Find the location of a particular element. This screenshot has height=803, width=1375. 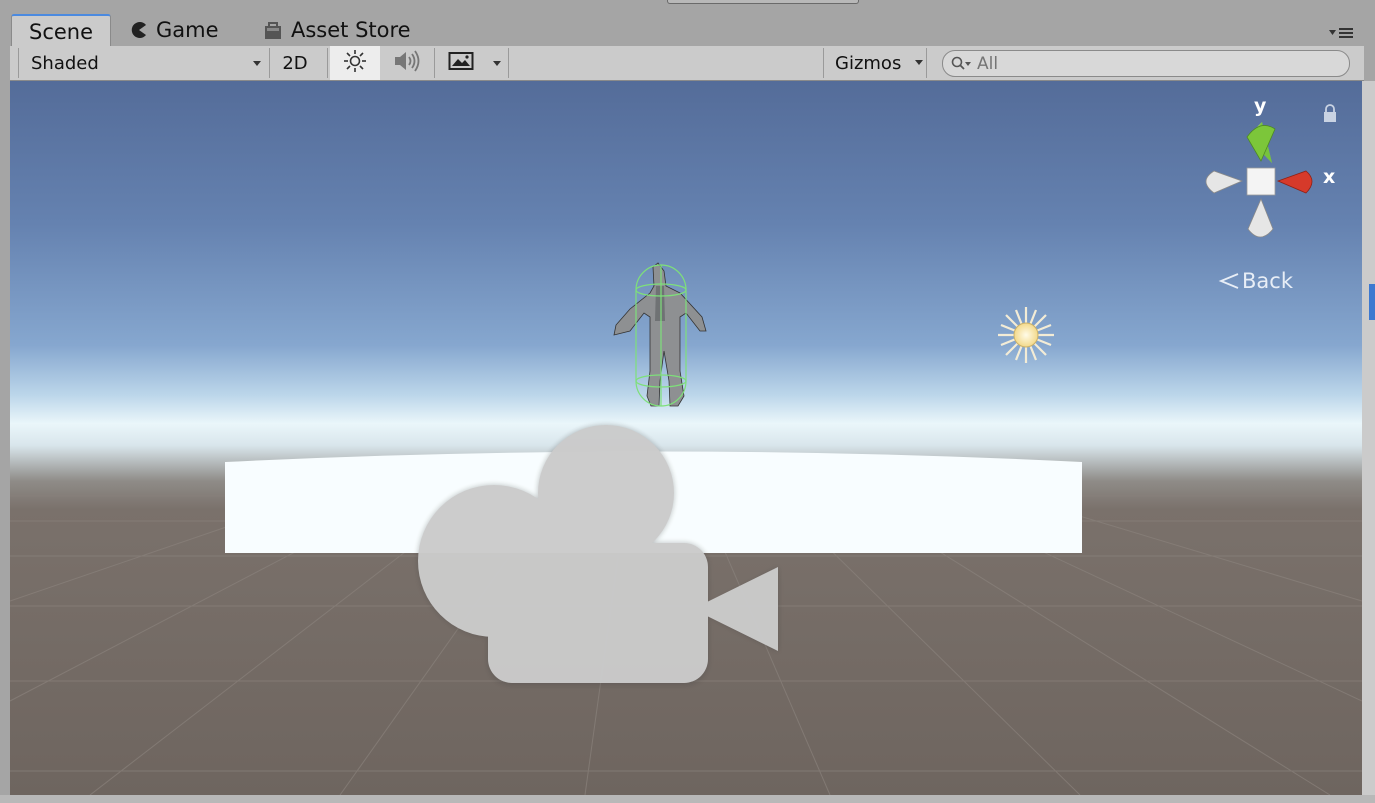

window-splitter-right is located at coordinates (1368, 438).